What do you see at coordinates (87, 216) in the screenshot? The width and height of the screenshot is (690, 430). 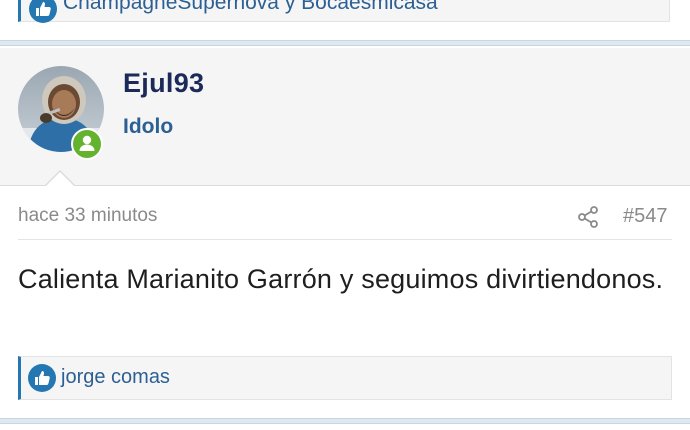 I see `post-timestamp: hace 33 minutos` at bounding box center [87, 216].